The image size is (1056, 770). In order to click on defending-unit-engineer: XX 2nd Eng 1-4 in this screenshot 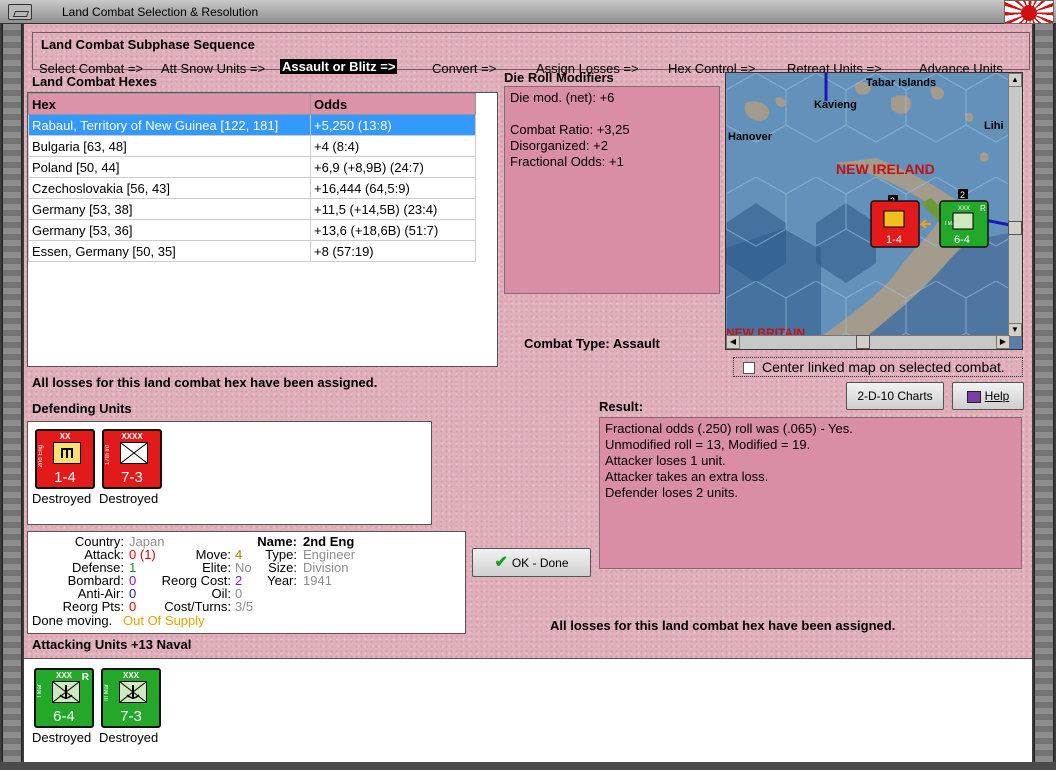, I will do `click(65, 459)`.